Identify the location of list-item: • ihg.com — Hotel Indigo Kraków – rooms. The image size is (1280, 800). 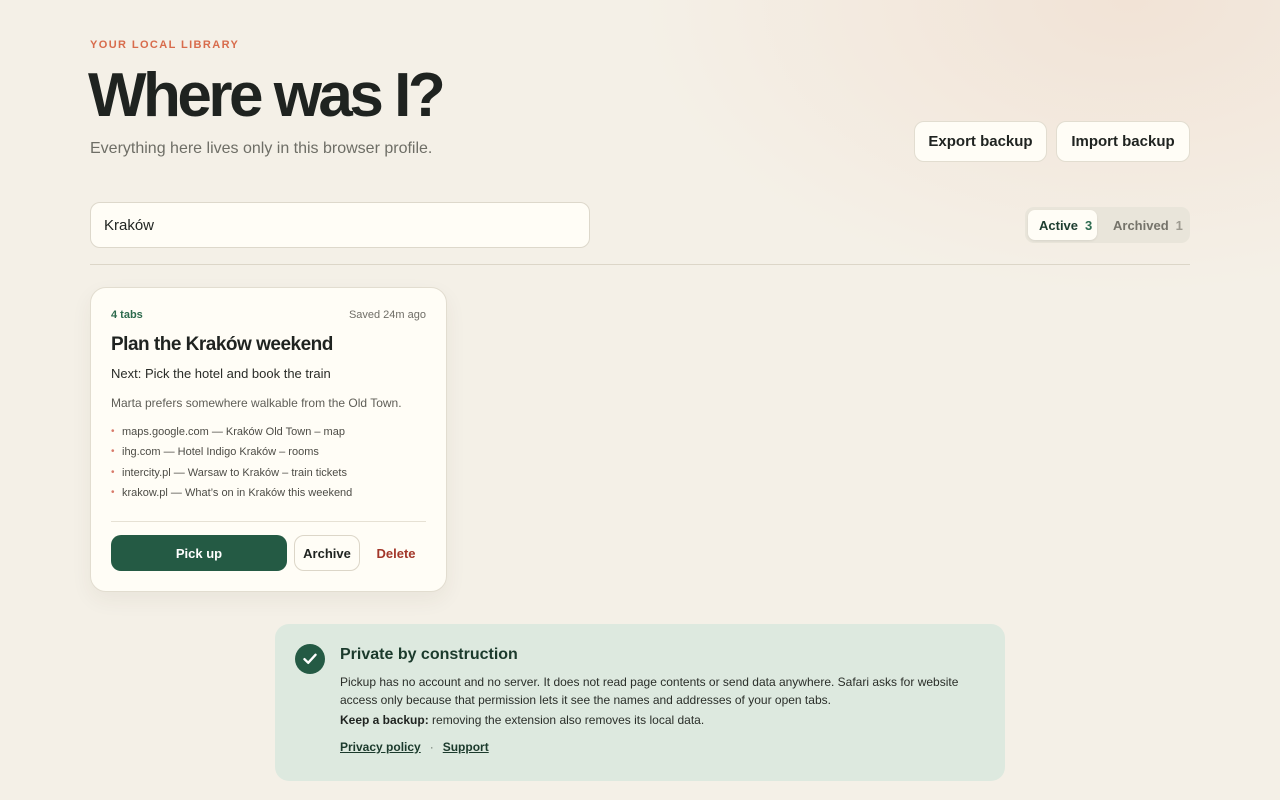
(231, 456).